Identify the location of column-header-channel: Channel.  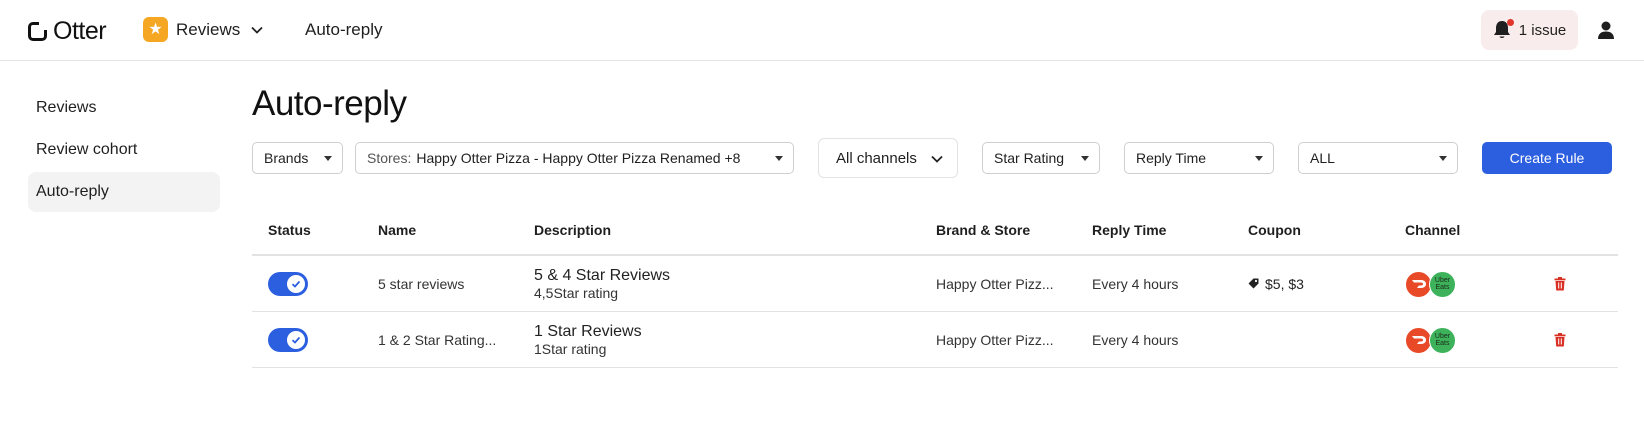
(1433, 230).